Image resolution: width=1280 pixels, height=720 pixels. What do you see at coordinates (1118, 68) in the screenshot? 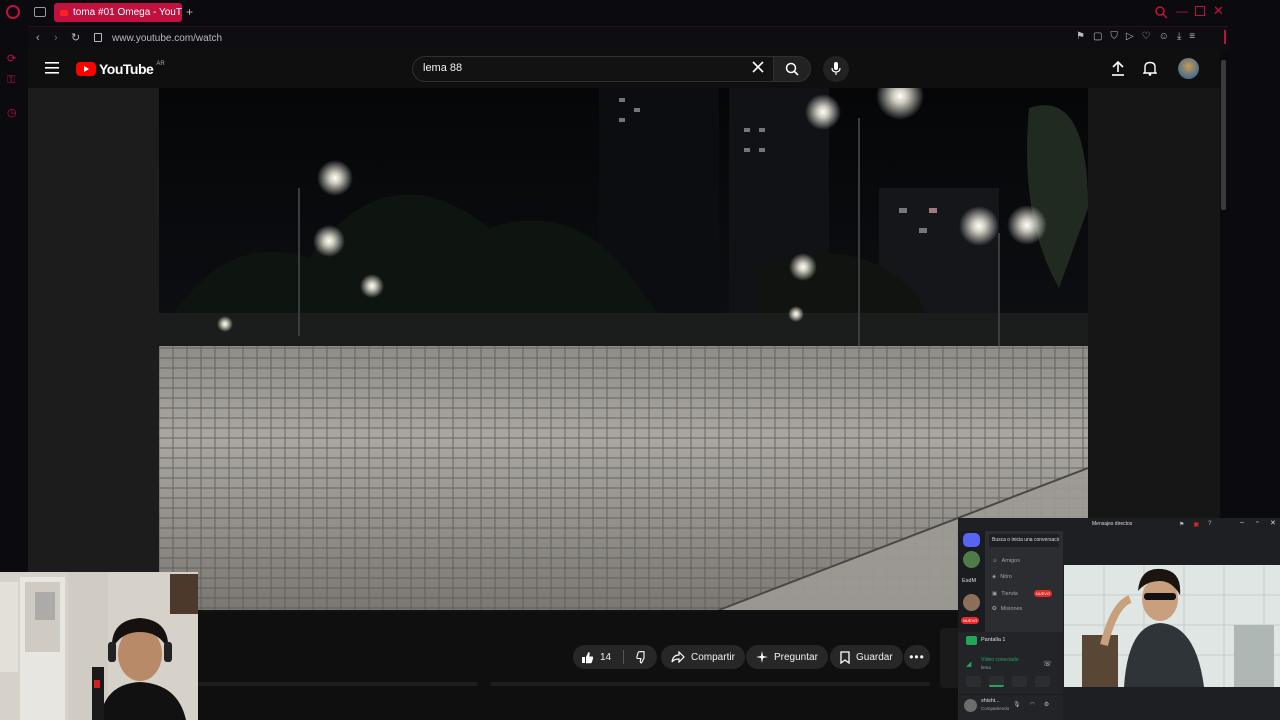
I see `create-upload-icon` at bounding box center [1118, 68].